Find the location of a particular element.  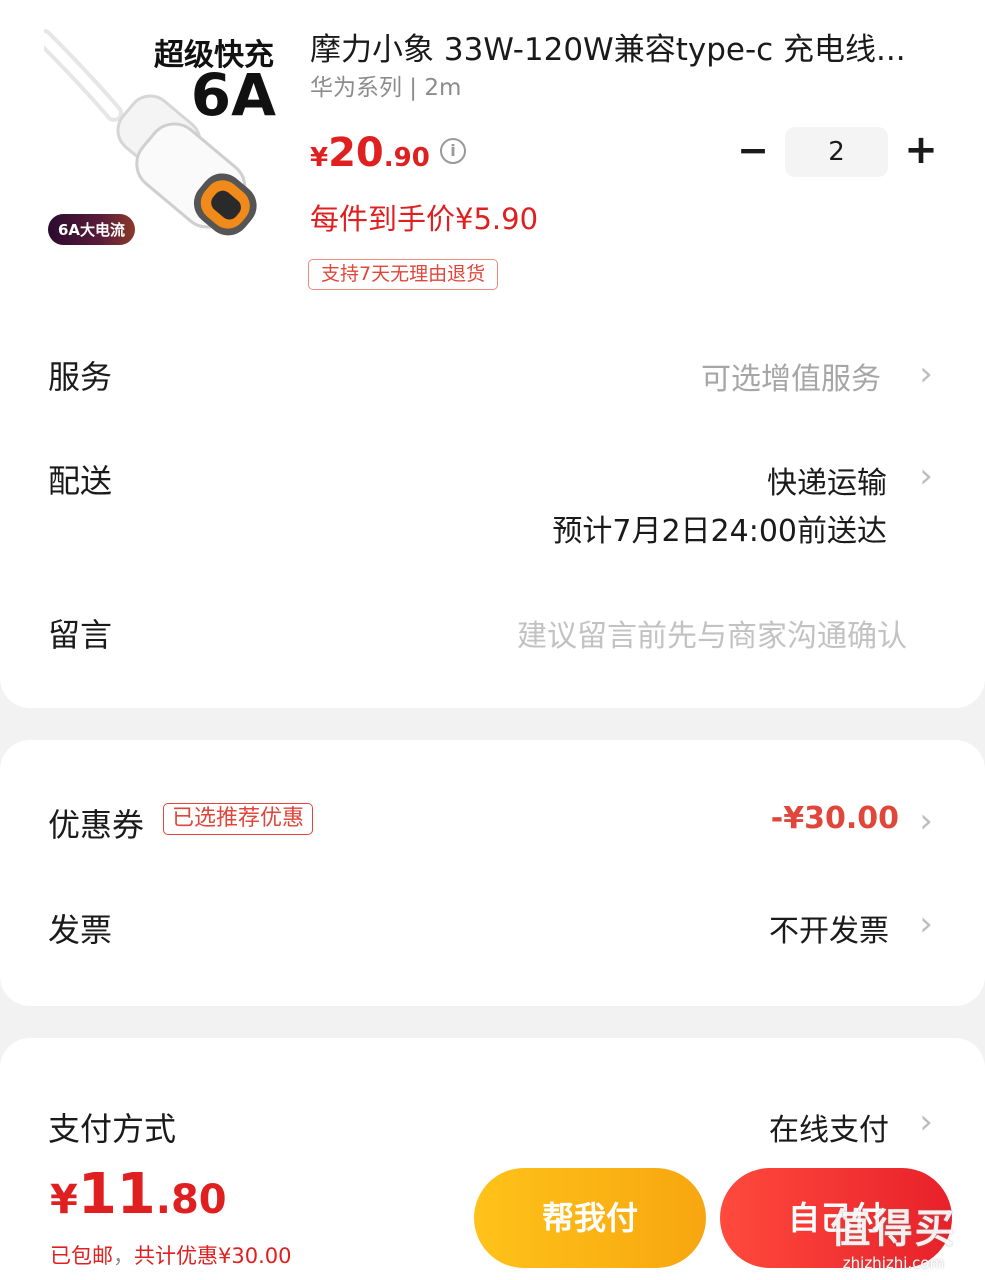

delivery-chevron-icon: › is located at coordinates (926, 476).